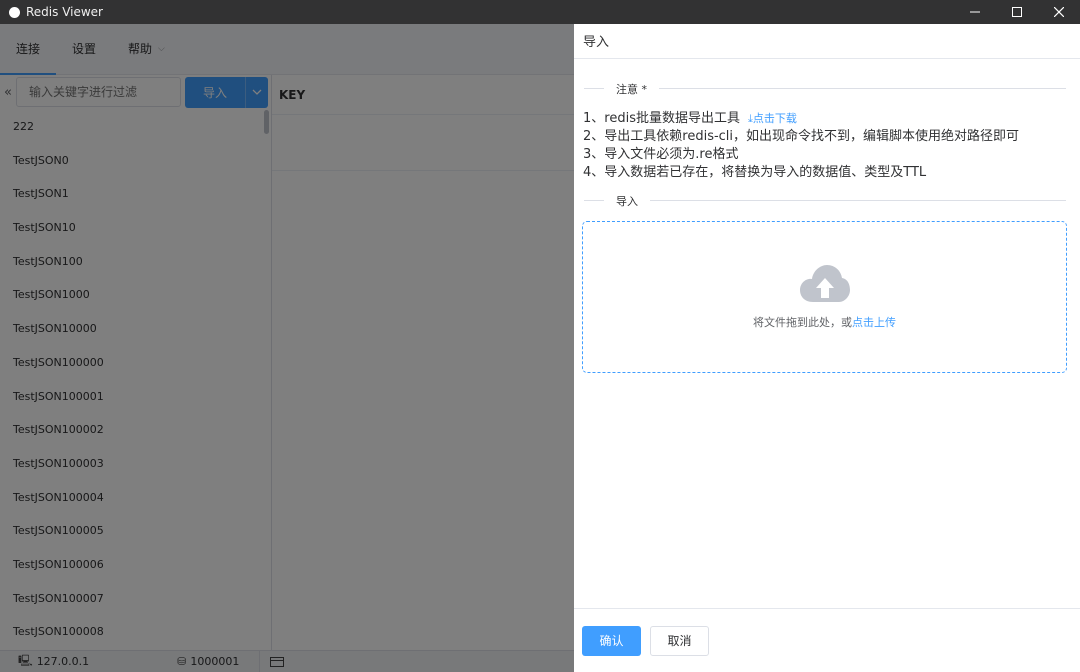 This screenshot has width=1080, height=672. Describe the element at coordinates (801, 119) in the screenshot. I see `note-1: 1、redis批量数据导出工具 ⤓点击下载` at that location.